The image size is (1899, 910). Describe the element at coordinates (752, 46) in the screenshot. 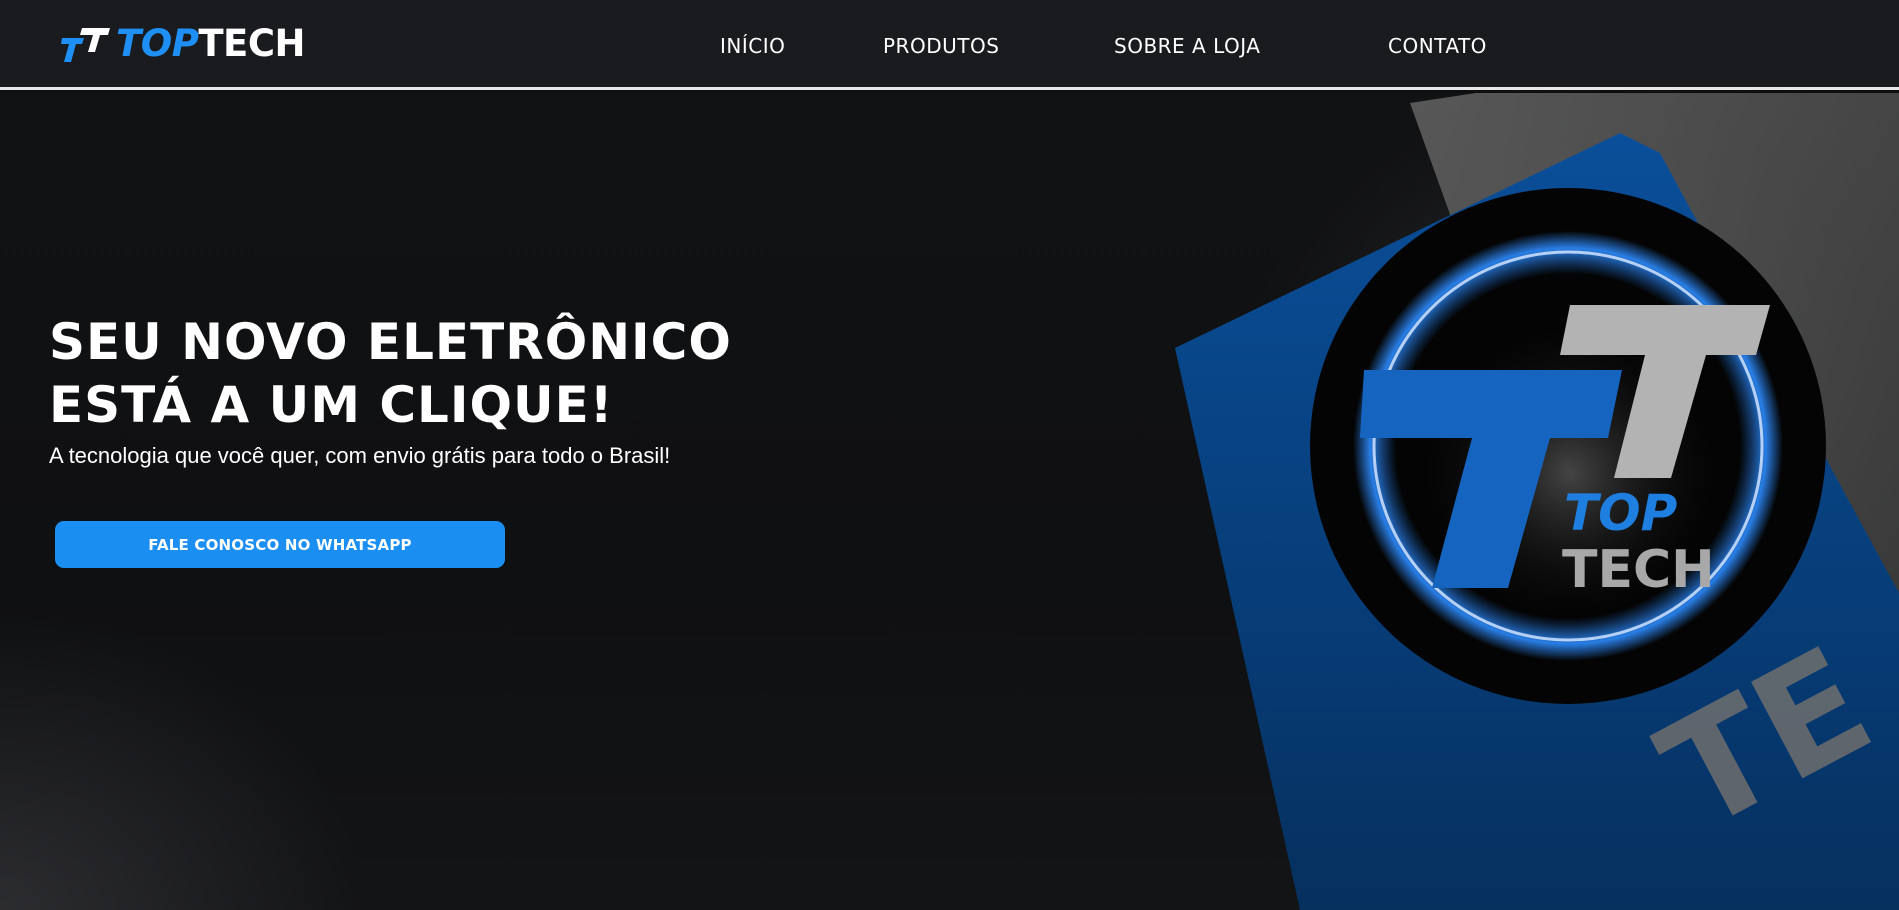

I see `nav-inicio: INÍCIO` at that location.